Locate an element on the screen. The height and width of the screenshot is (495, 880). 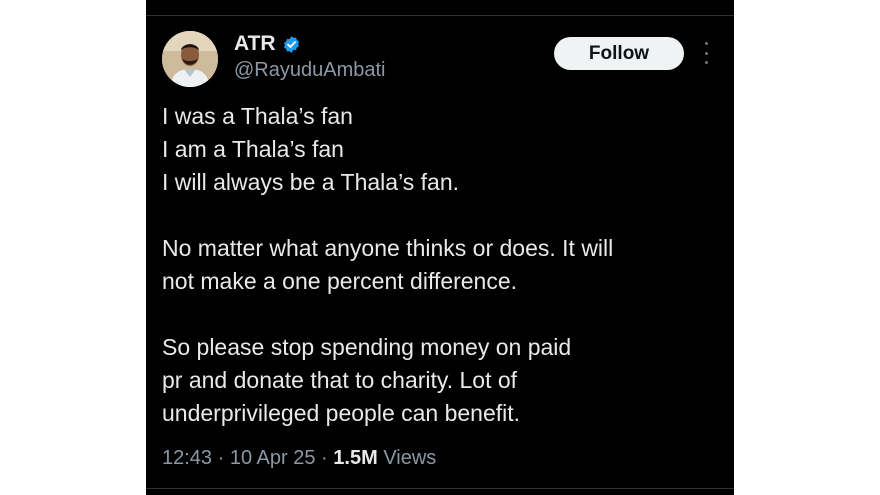
verified-badge-icon is located at coordinates (291, 44).